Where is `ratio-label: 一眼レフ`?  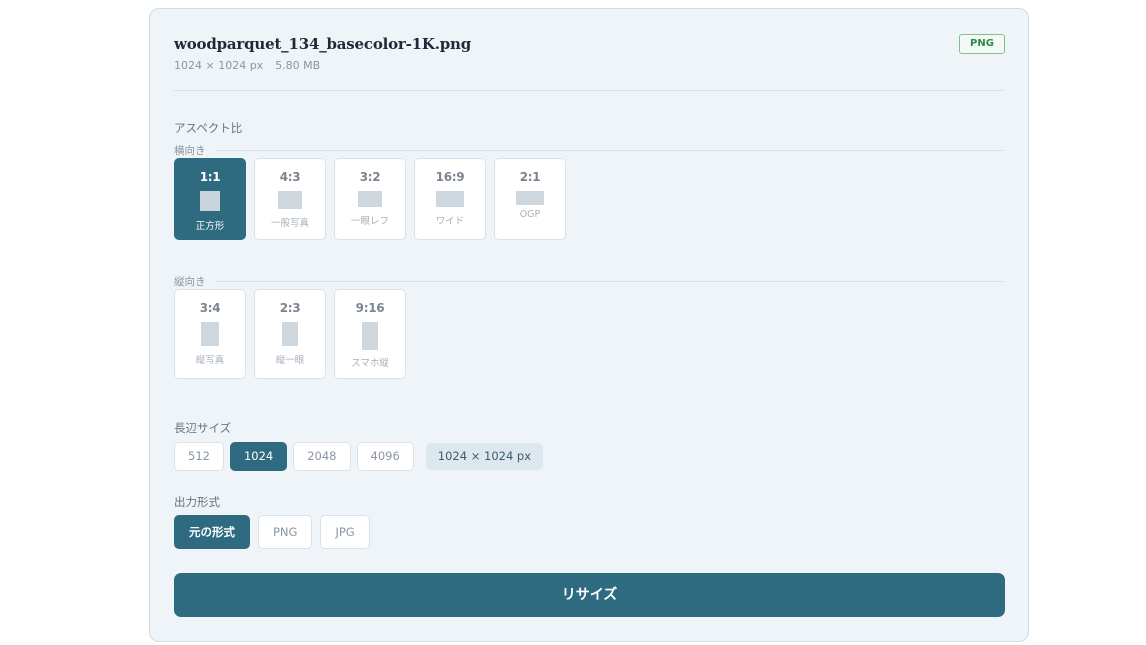
ratio-label: 一眼レフ is located at coordinates (369, 221).